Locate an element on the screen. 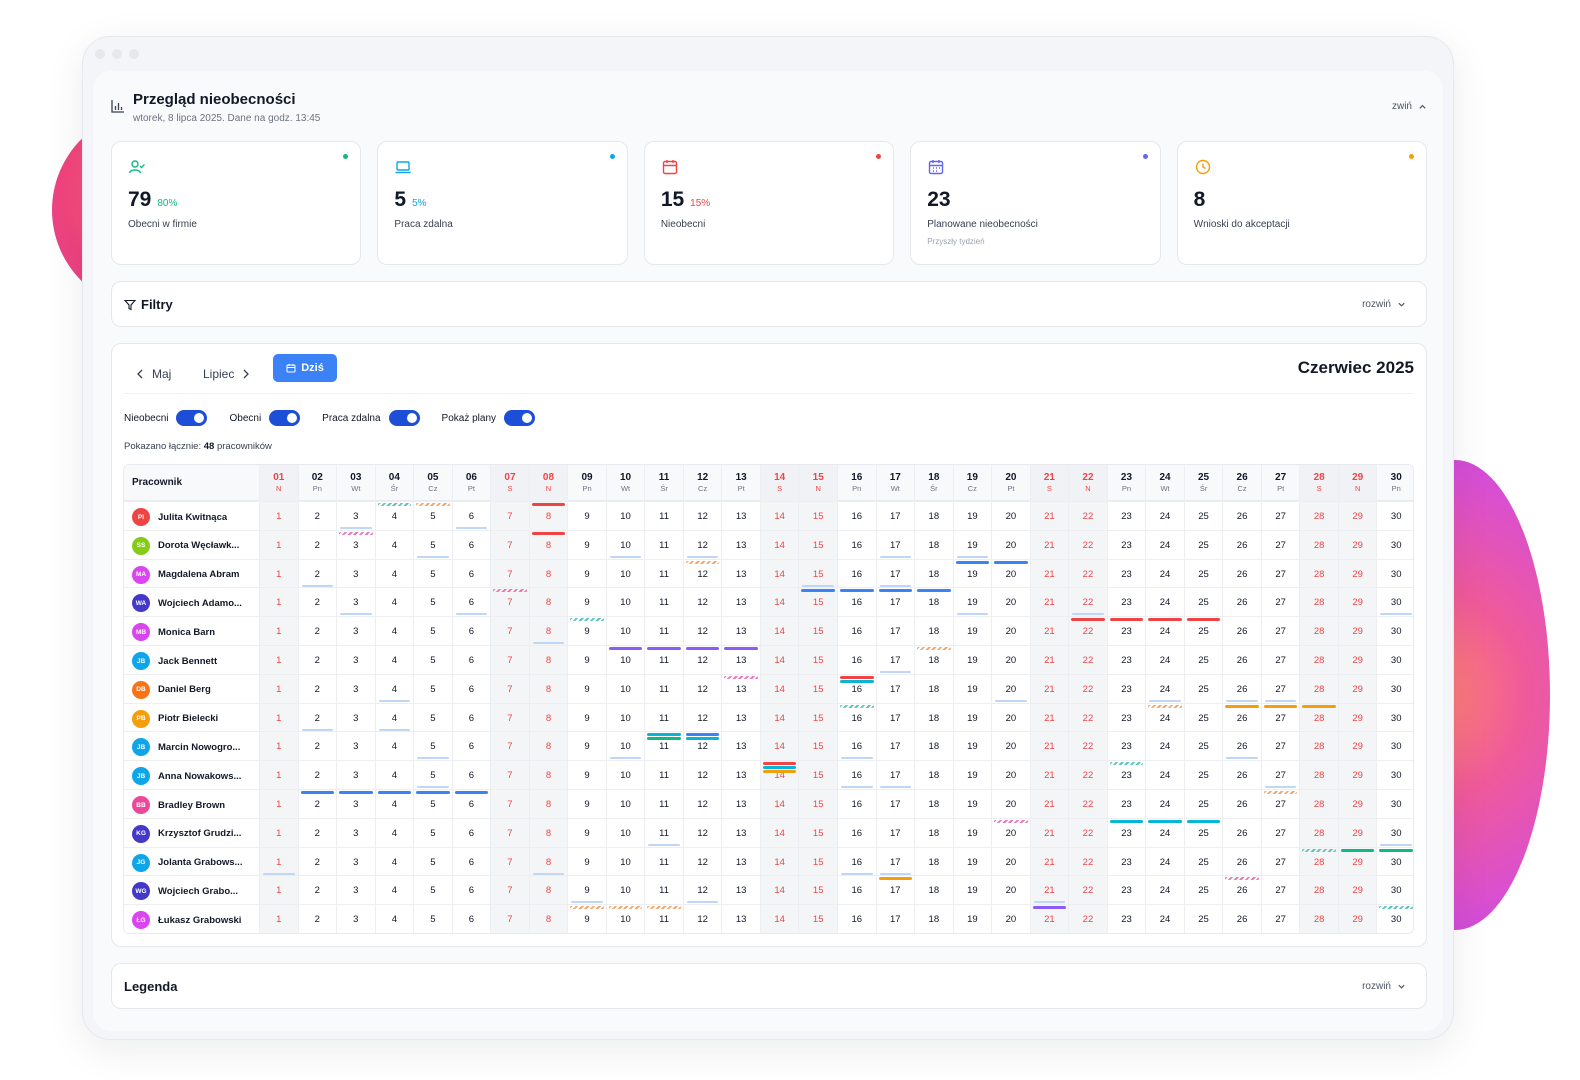 This screenshot has height=1080, width=1580. day-cell: 20 is located at coordinates (1010, 862).